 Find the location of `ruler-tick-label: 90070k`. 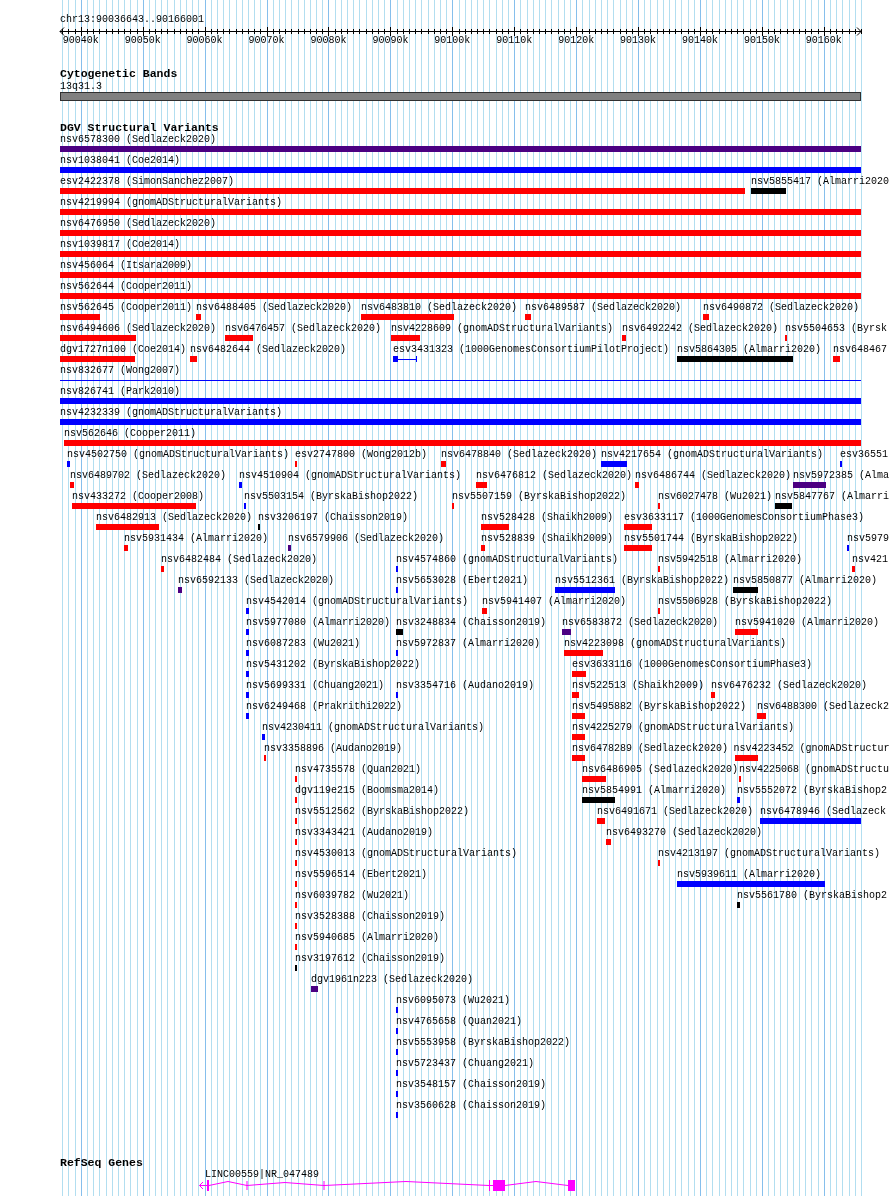

ruler-tick-label: 90070k is located at coordinates (266, 41).